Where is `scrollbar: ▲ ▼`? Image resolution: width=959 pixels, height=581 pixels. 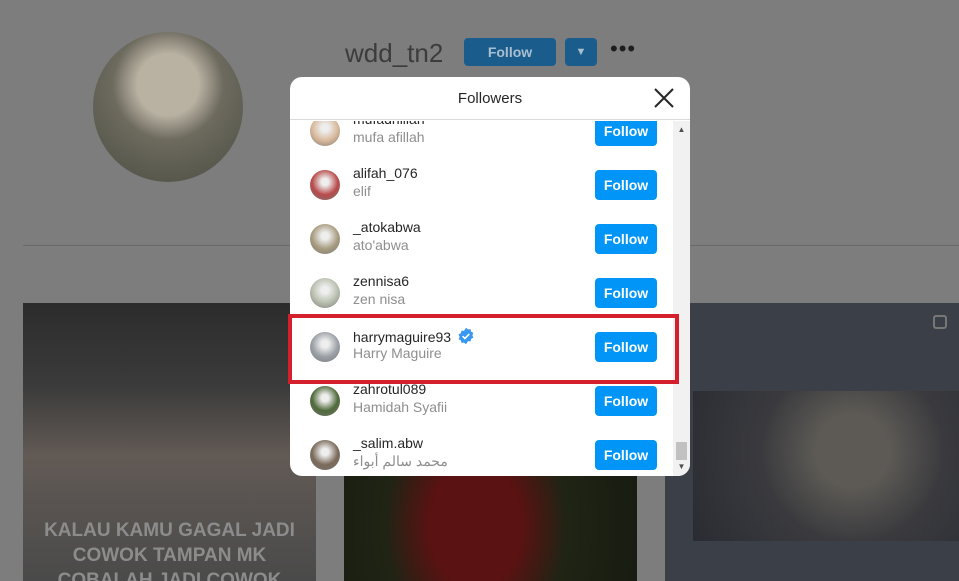
scrollbar: ▲ ▼ is located at coordinates (681, 298).